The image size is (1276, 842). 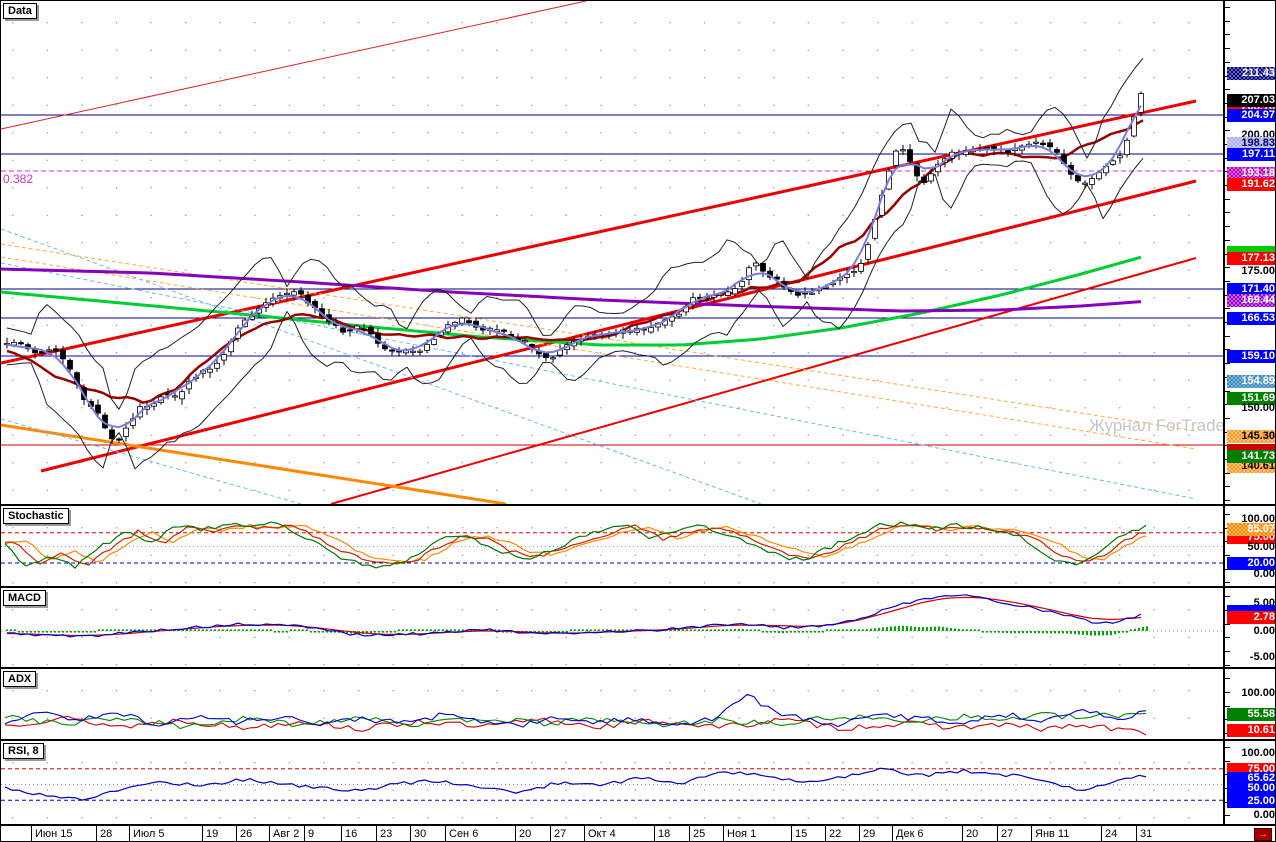 What do you see at coordinates (1251, 100) in the screenshot?
I see `axis-label: 207.03` at bounding box center [1251, 100].